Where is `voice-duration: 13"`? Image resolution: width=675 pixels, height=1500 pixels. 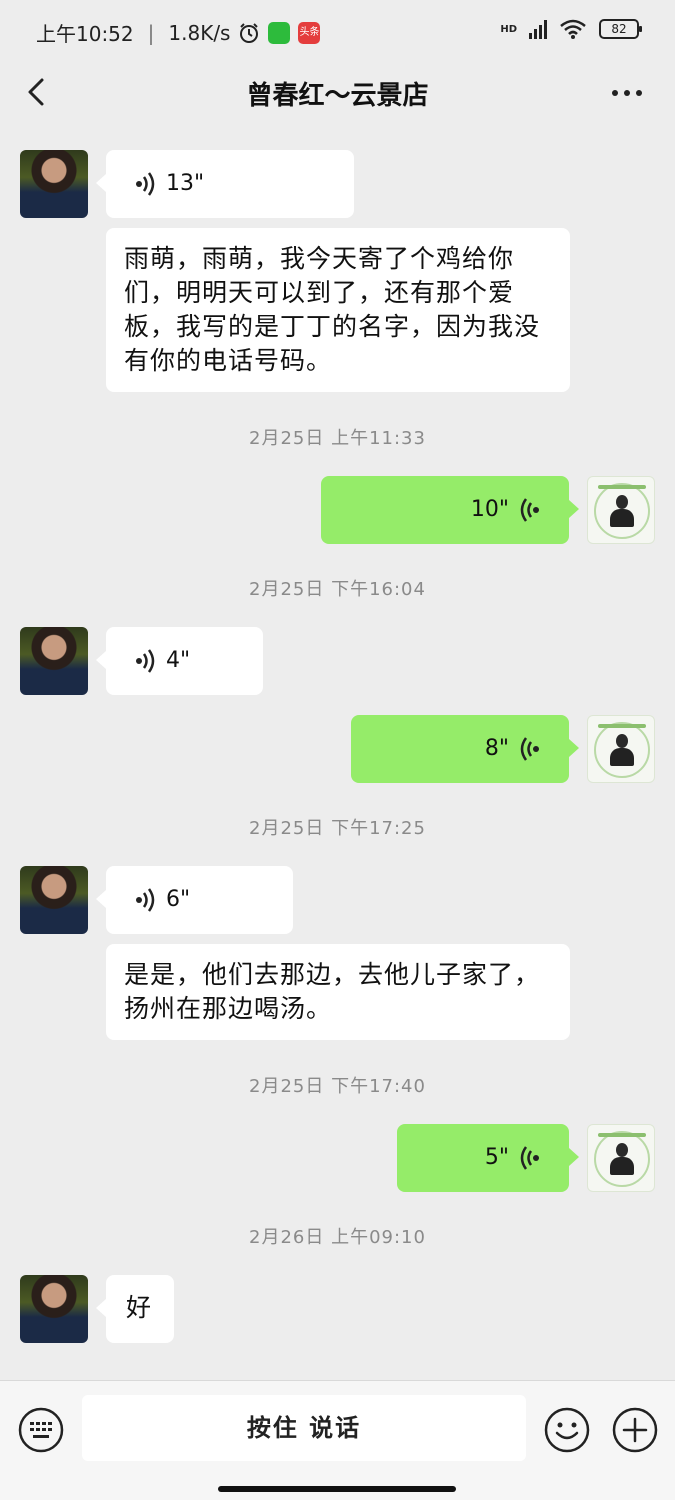
voice-duration: 13" is located at coordinates (185, 183).